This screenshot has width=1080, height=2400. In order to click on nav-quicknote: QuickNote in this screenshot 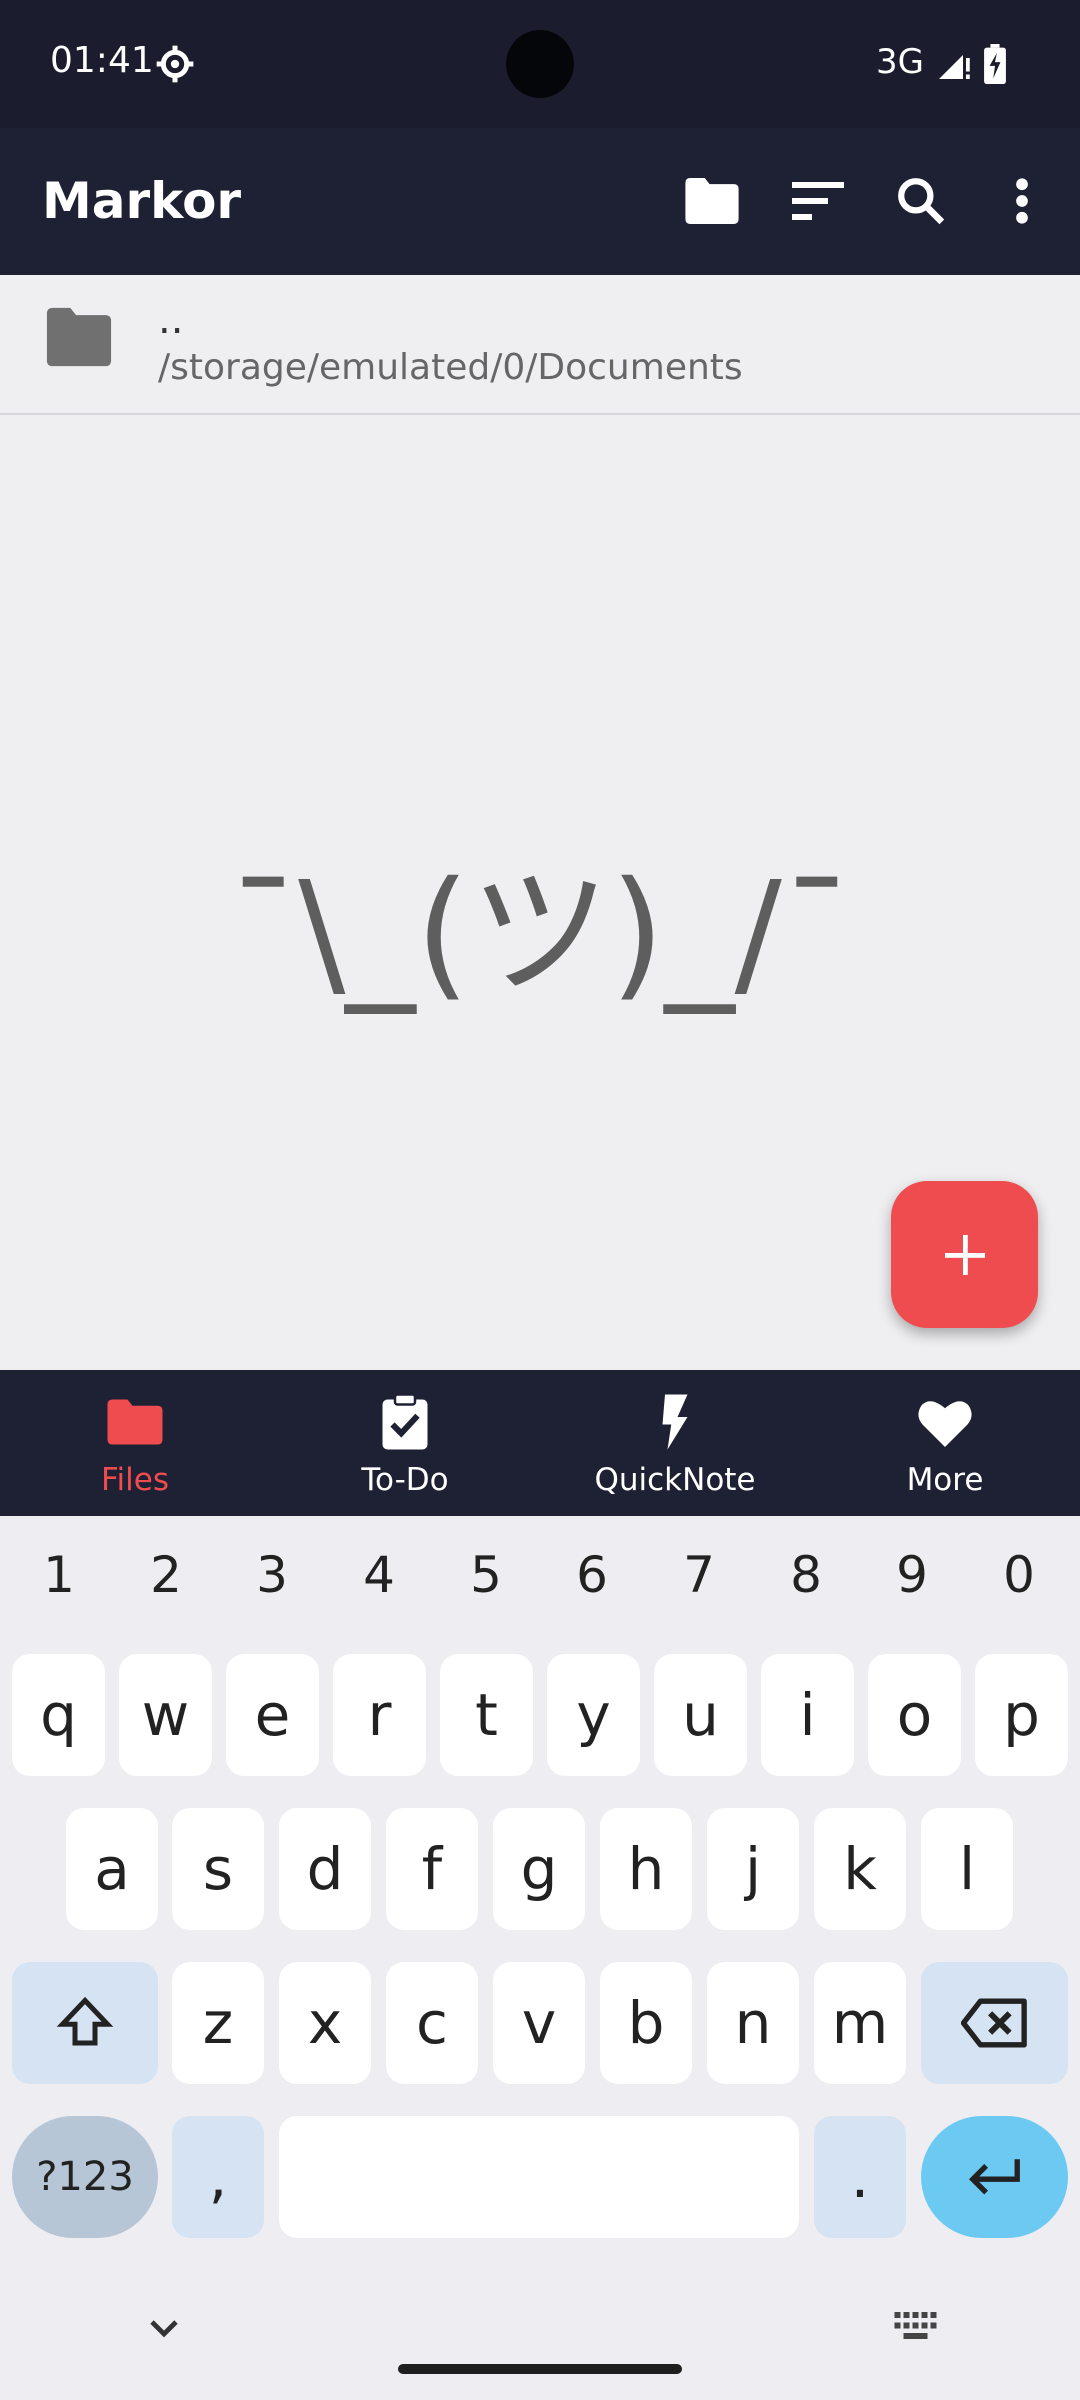, I will do `click(675, 1443)`.